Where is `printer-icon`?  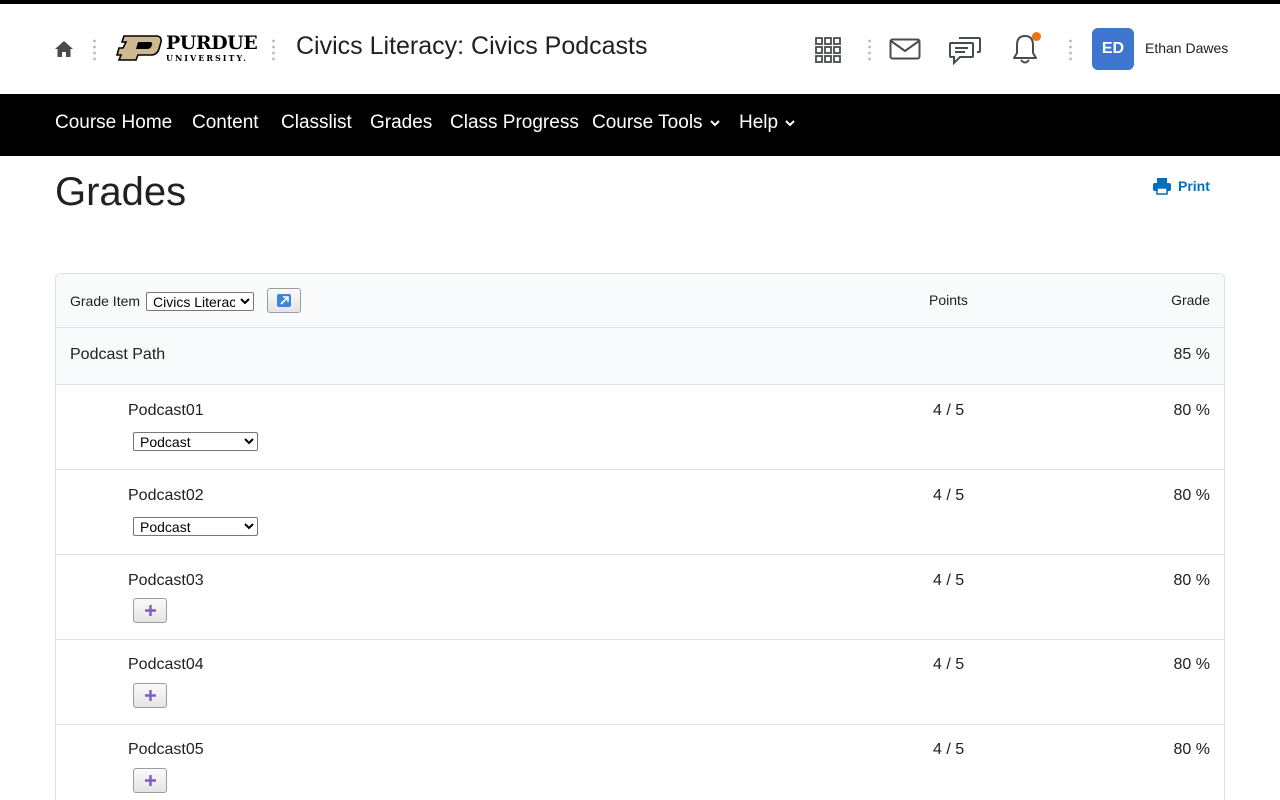
printer-icon is located at coordinates (1162, 186).